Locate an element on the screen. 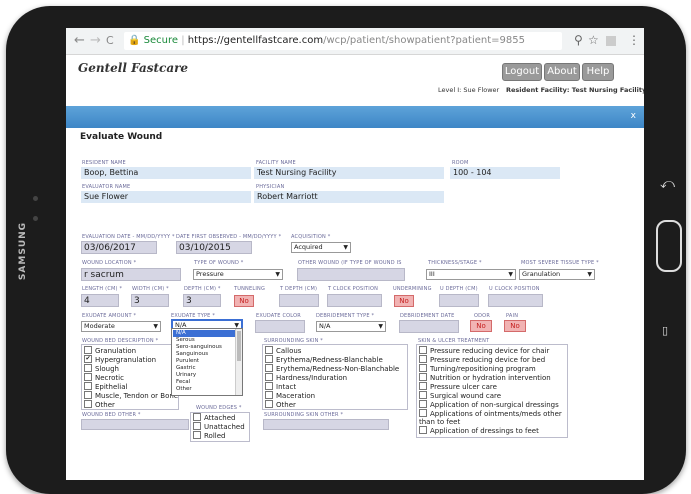  surrounding-skin-option: Maceration is located at coordinates (290, 395).